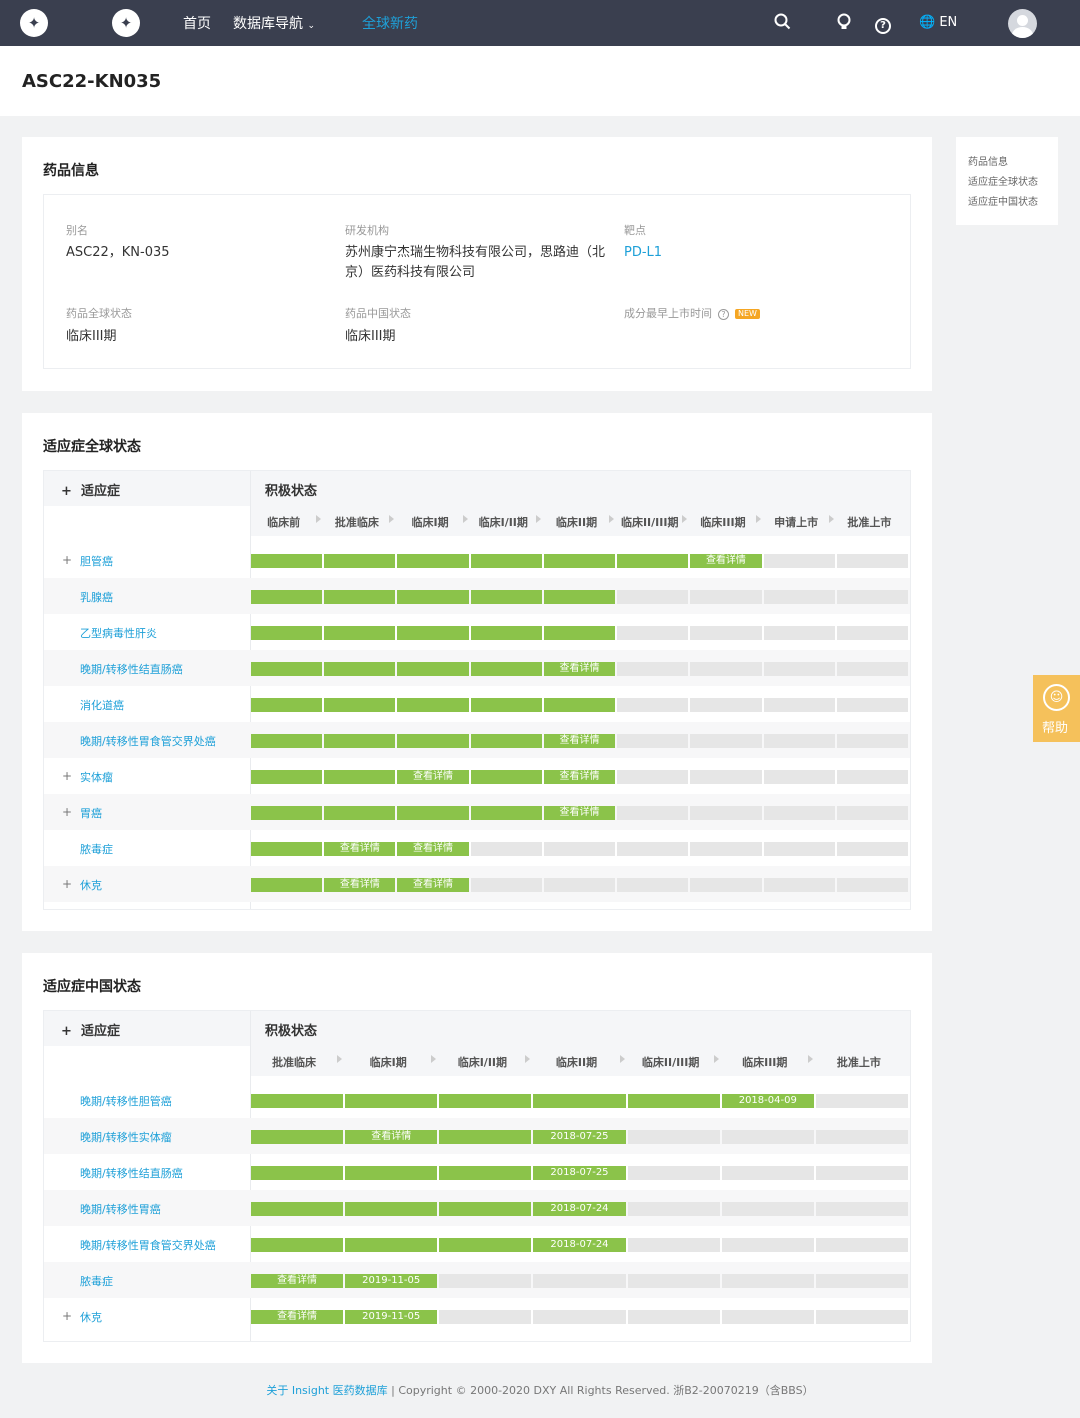 The image size is (1080, 1418). Describe the element at coordinates (576, 1062) in the screenshot. I see `phase-label: 临床II期` at that location.